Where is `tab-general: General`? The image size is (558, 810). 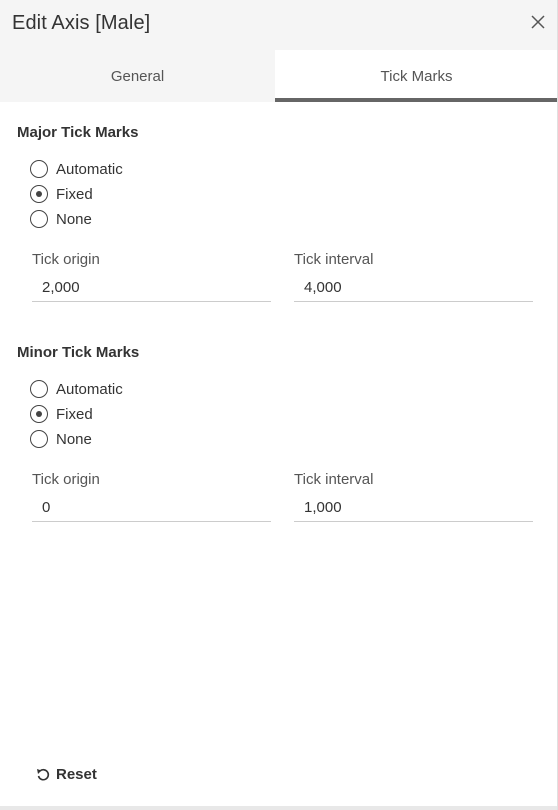 tab-general: General is located at coordinates (137, 76).